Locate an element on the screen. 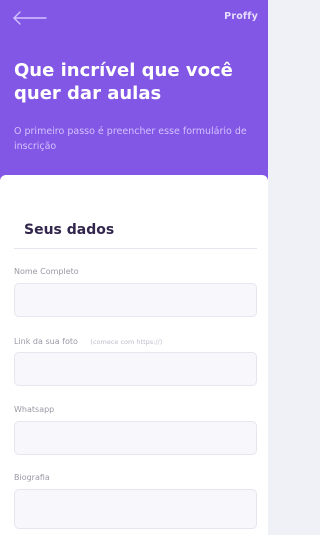 The width and height of the screenshot is (320, 535). whatsapp-label-text: Whatsapp is located at coordinates (34, 409).